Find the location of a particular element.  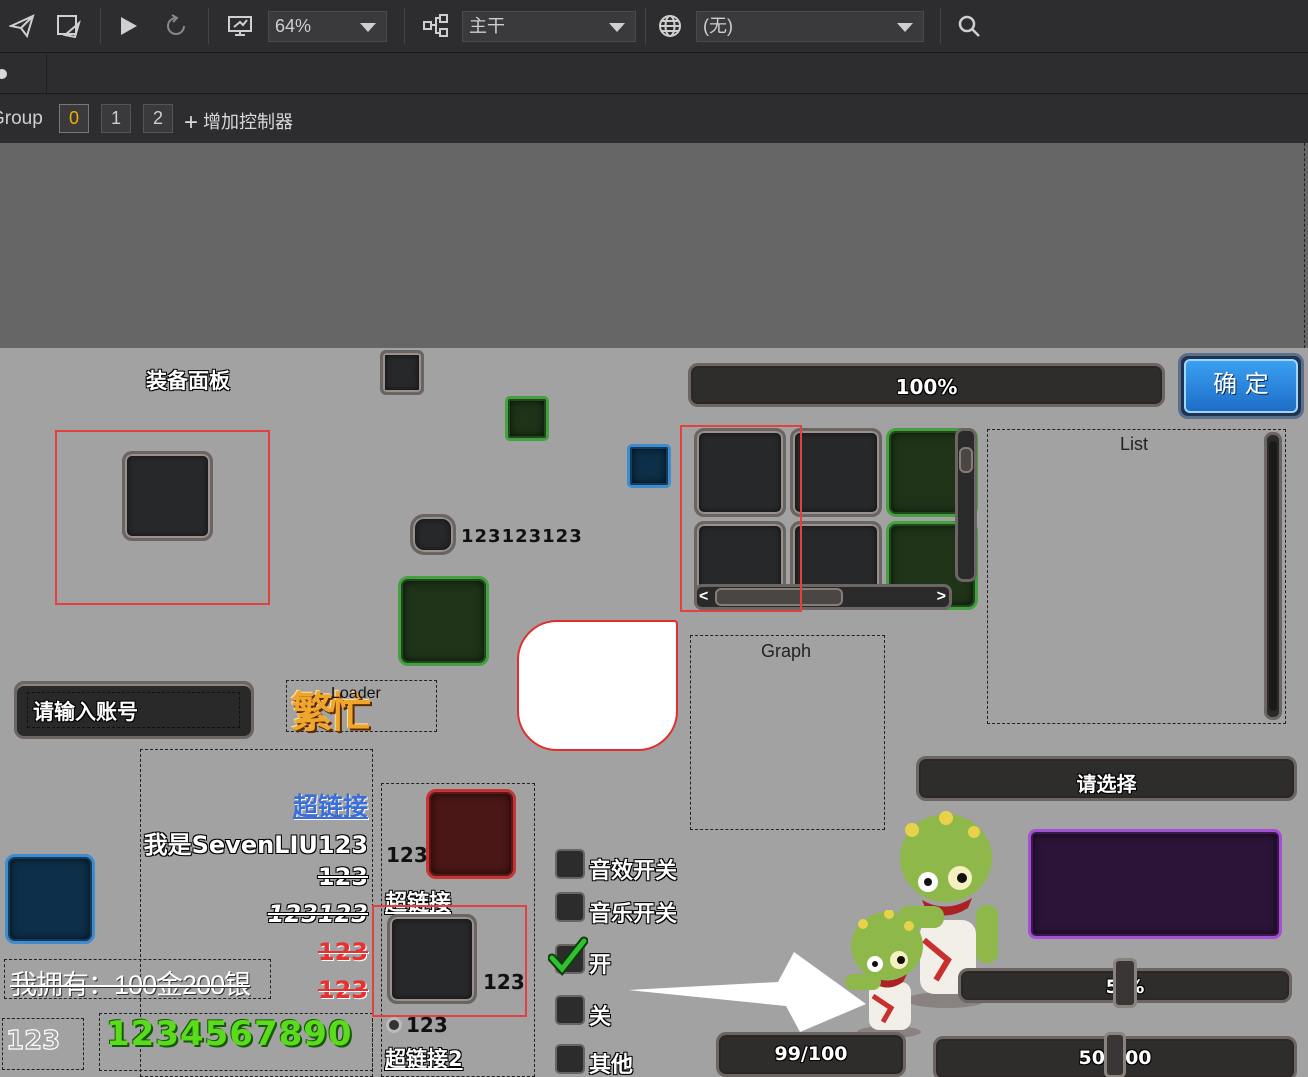

small-slot-blue is located at coordinates (649, 466).